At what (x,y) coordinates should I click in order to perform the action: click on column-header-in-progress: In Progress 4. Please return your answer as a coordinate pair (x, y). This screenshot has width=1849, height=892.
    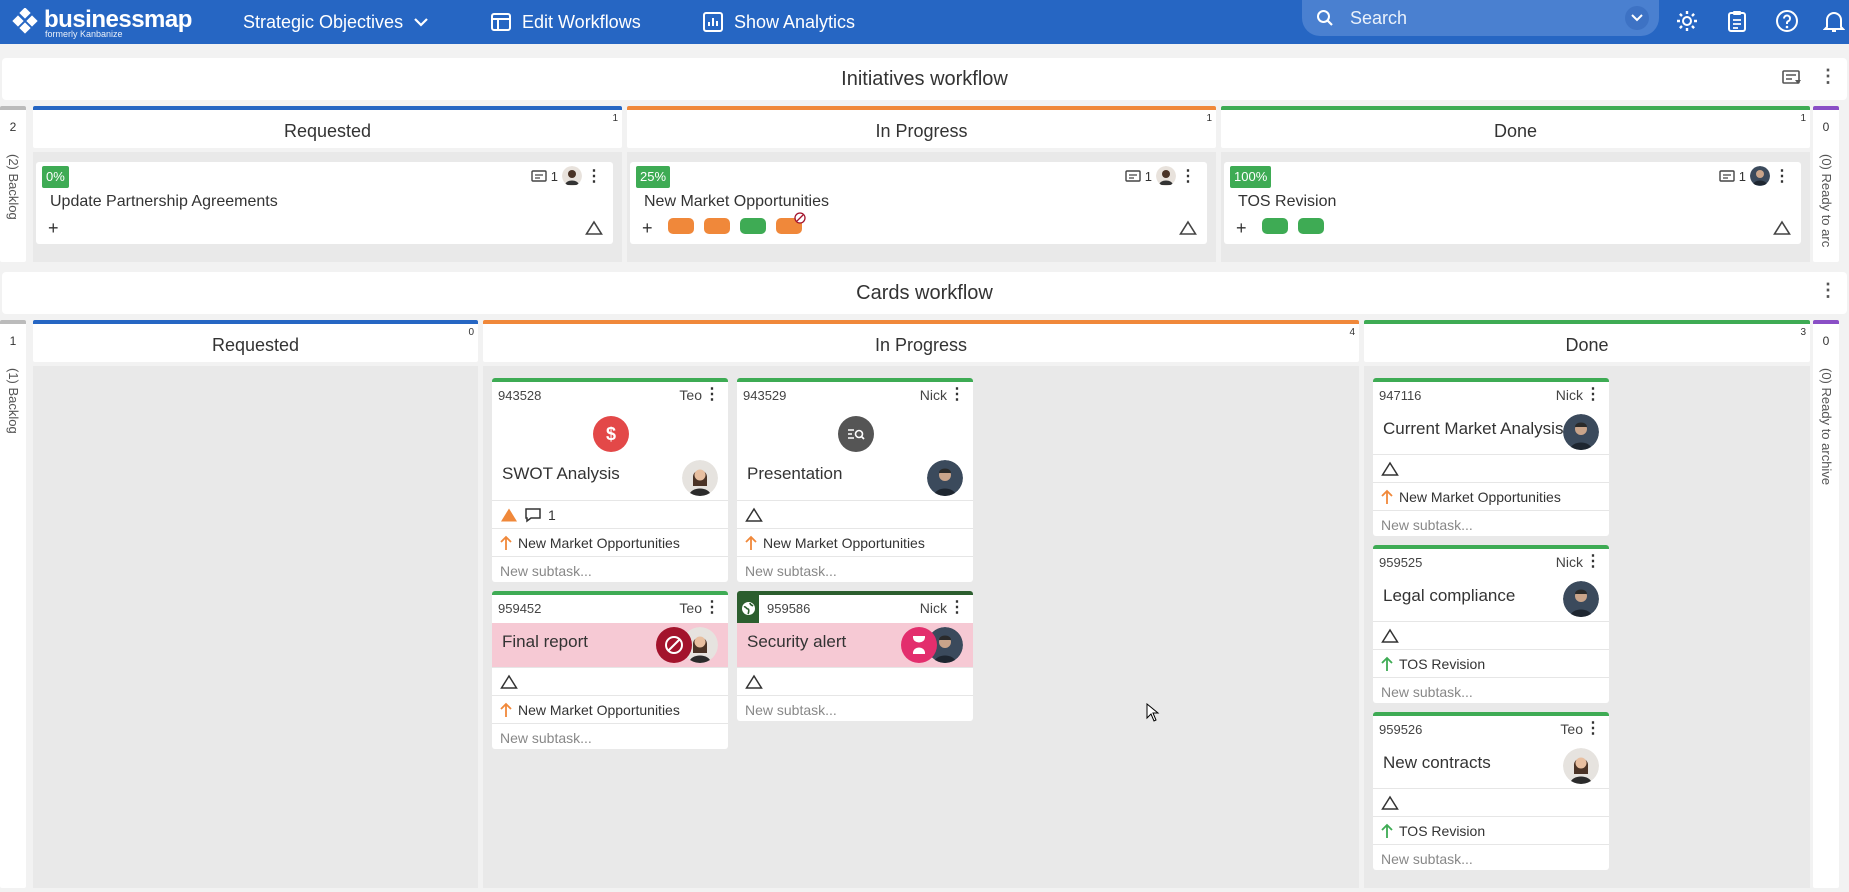
    Looking at the image, I should click on (921, 341).